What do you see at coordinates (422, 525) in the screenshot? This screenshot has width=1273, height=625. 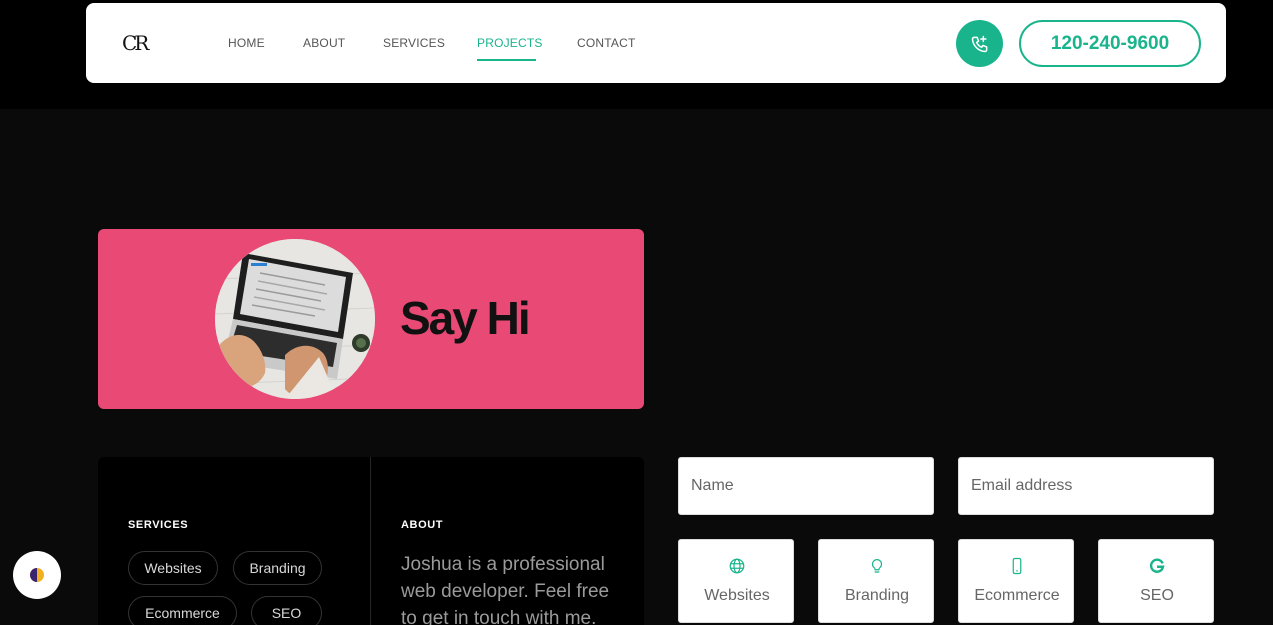 I see `about-heading: ABOUT` at bounding box center [422, 525].